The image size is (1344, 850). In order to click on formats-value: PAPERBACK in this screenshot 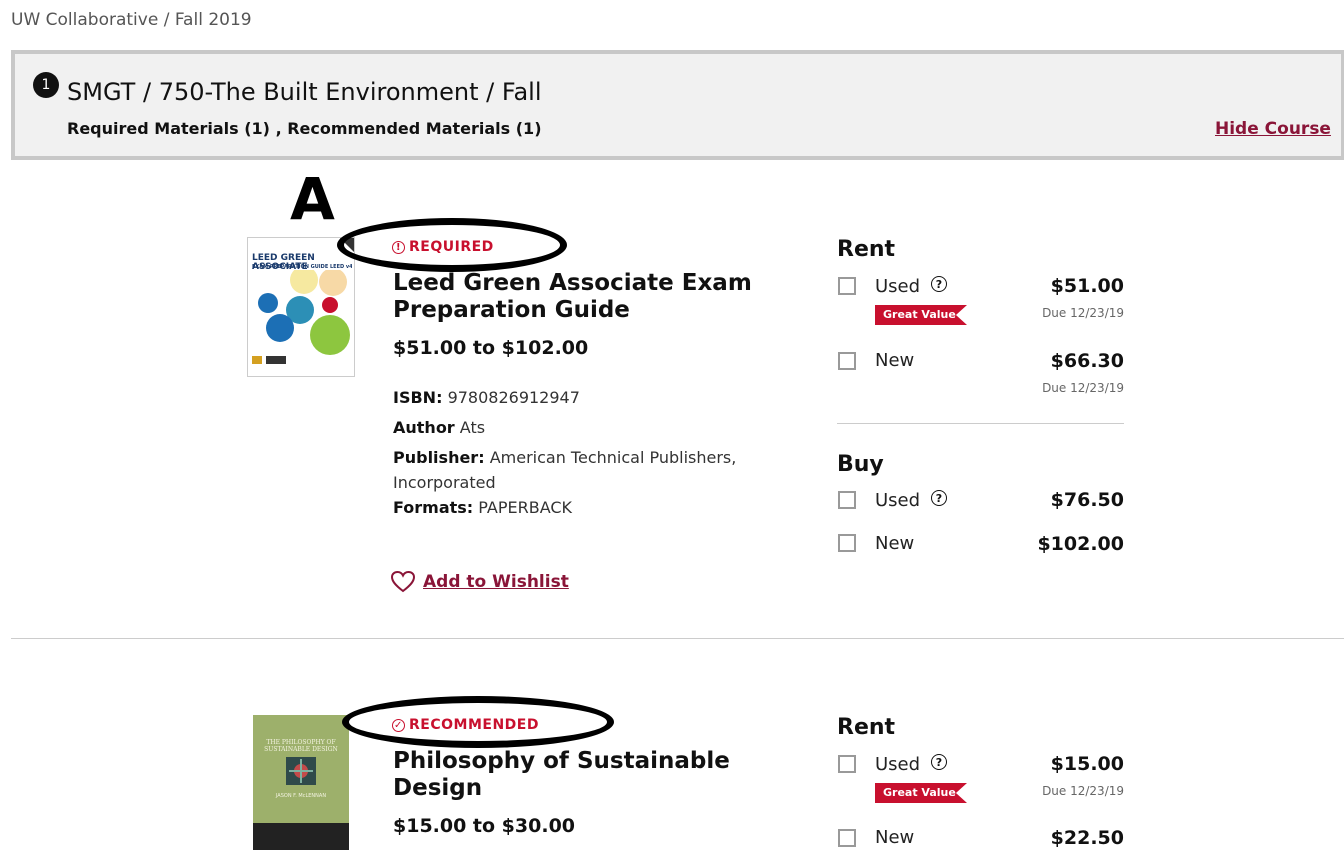, I will do `click(525, 507)`.